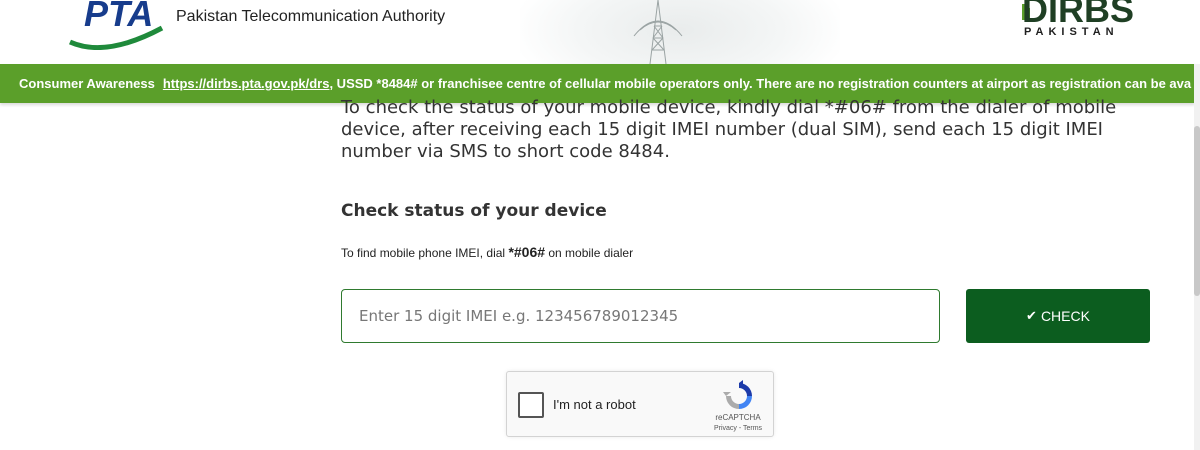 Image resolution: width=1200 pixels, height=450 pixels. Describe the element at coordinates (311, 16) in the screenshot. I see `authority-name: Pakistan Telecommunication Authority` at that location.